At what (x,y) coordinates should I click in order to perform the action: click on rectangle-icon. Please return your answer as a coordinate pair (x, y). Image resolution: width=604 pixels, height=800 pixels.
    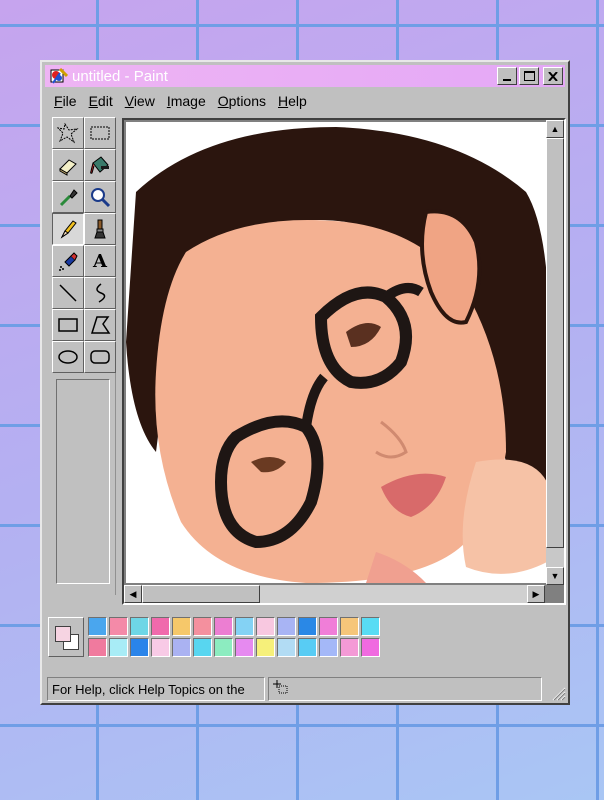
    Looking at the image, I should click on (68, 325).